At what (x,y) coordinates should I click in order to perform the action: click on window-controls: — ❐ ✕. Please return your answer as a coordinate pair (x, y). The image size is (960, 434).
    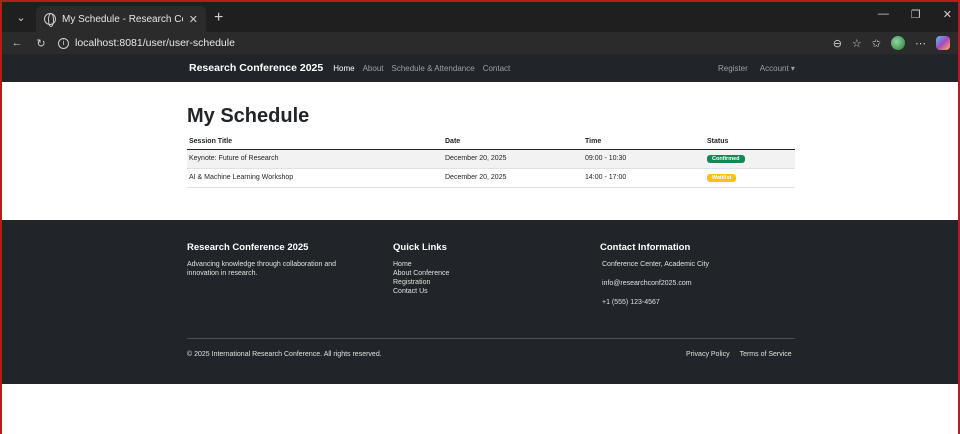
    Looking at the image, I should click on (915, 14).